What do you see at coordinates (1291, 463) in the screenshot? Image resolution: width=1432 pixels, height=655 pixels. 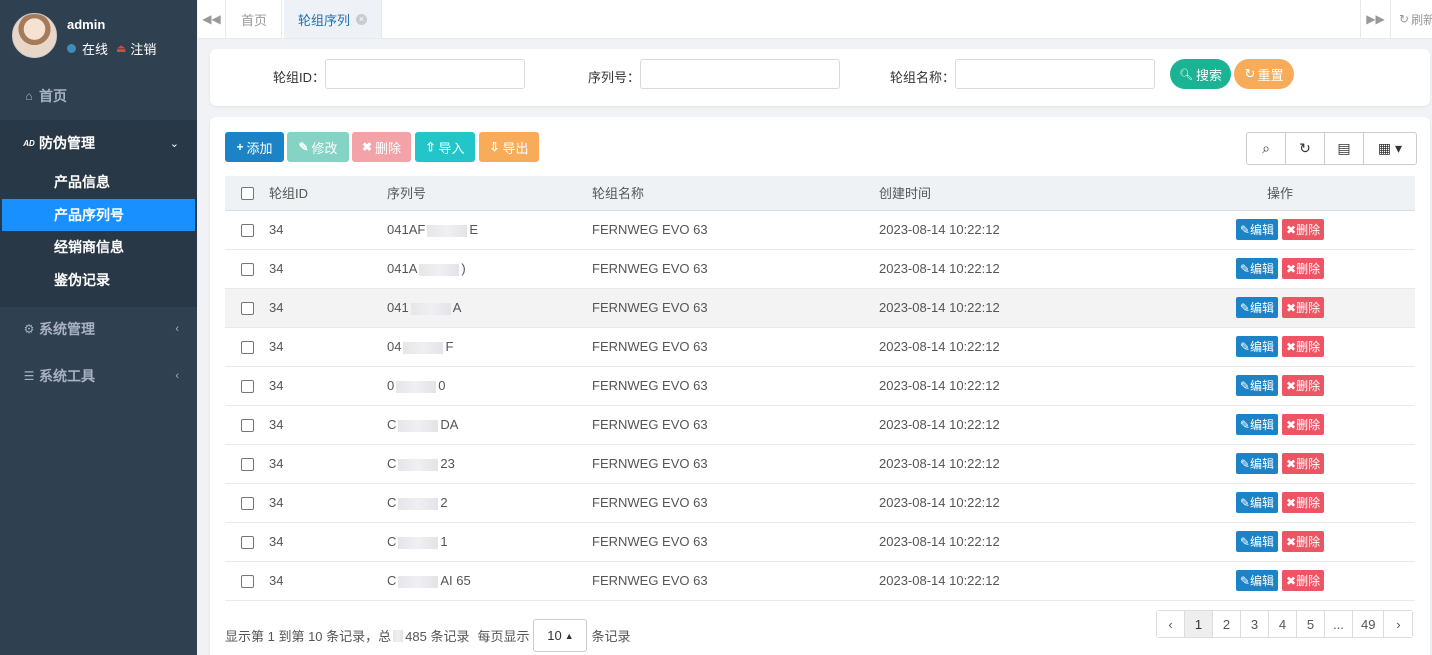 I see `times-icon: ✖` at bounding box center [1291, 463].